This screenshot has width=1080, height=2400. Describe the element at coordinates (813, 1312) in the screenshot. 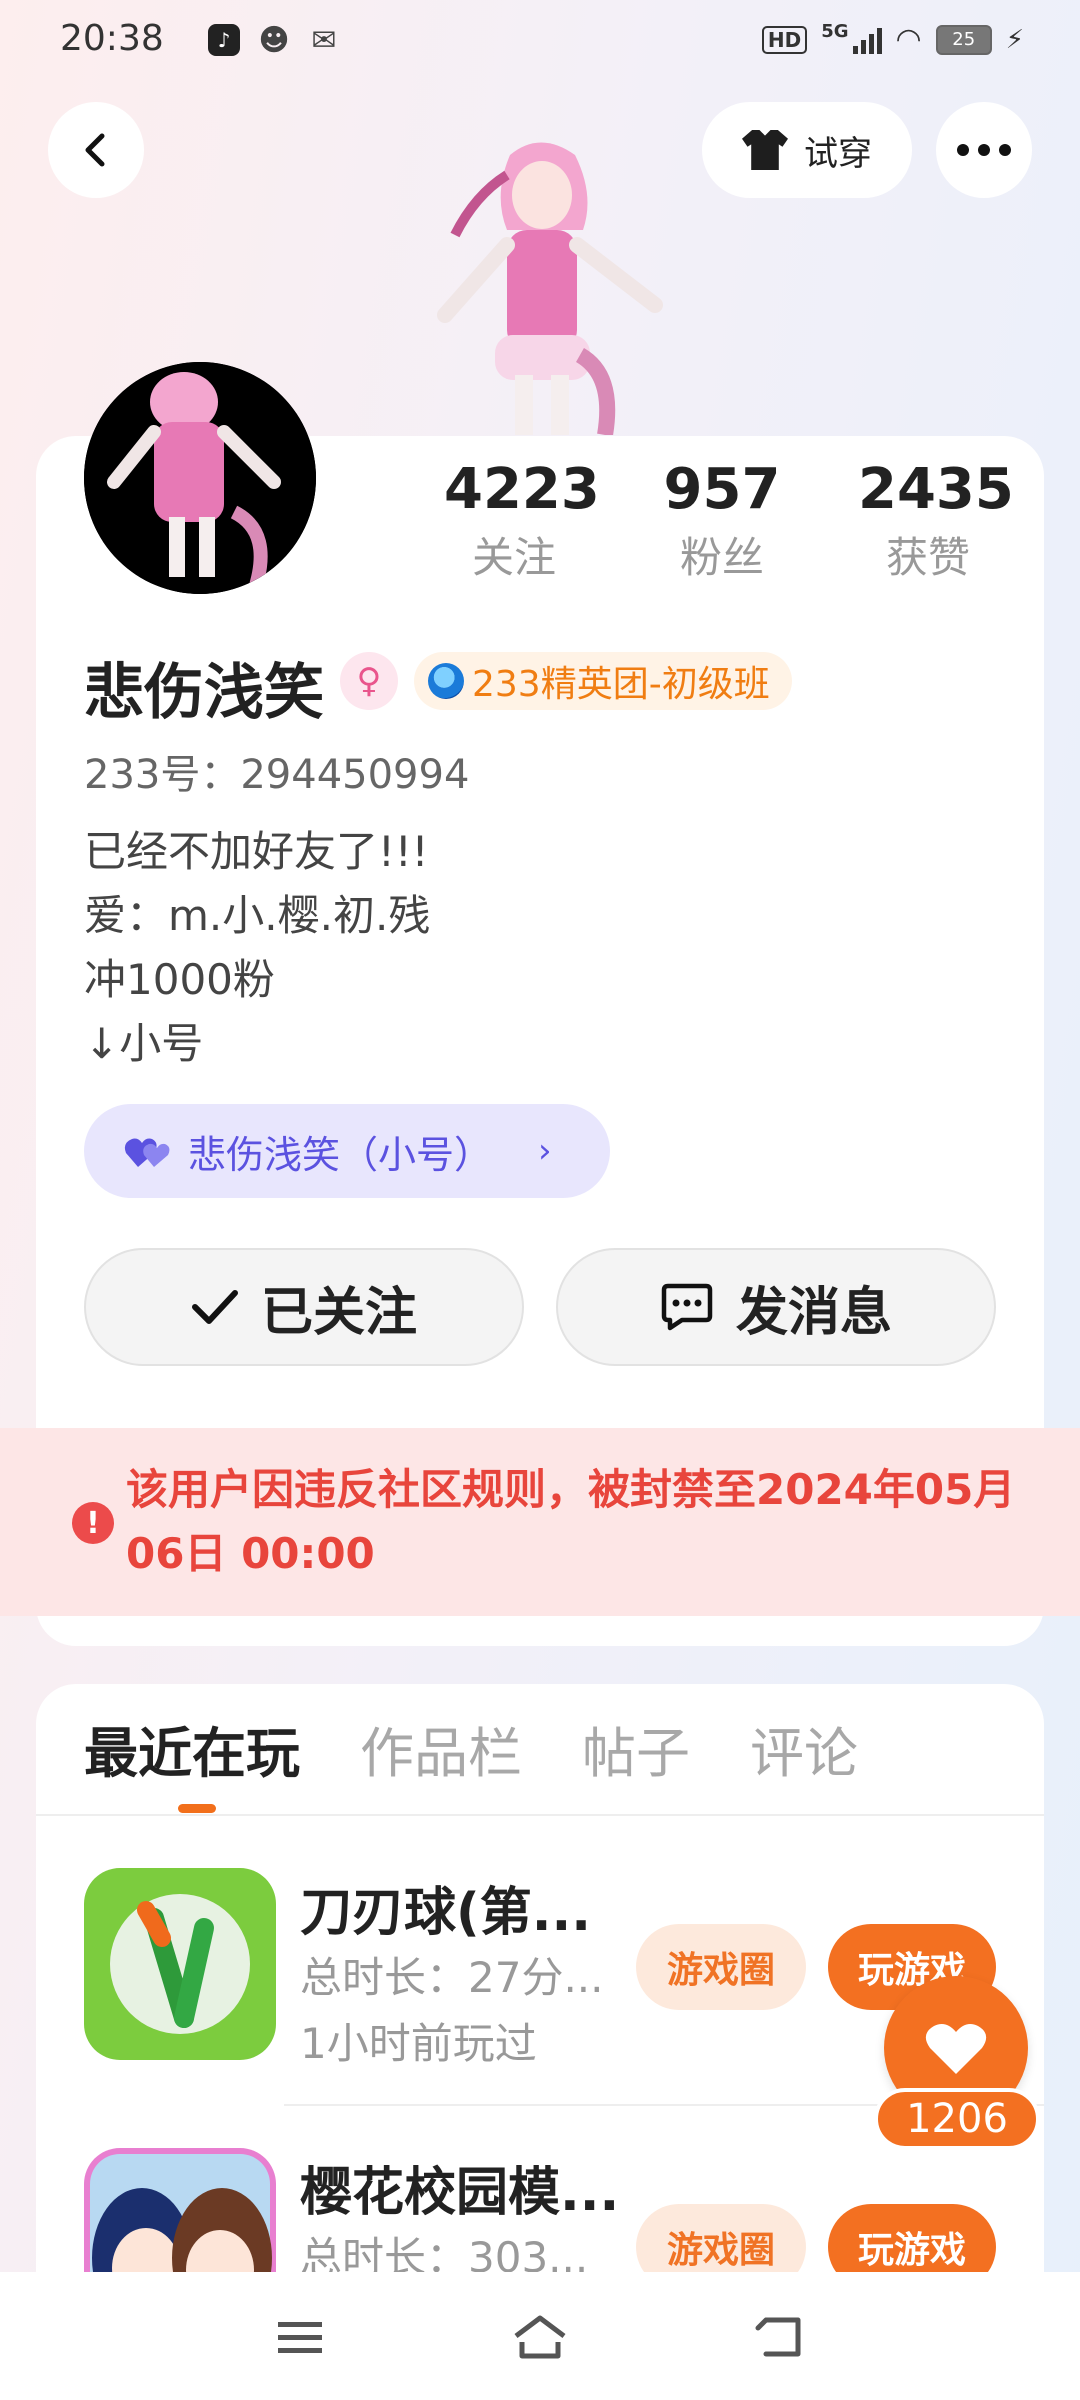

I see `send-message-label: 发消息` at that location.